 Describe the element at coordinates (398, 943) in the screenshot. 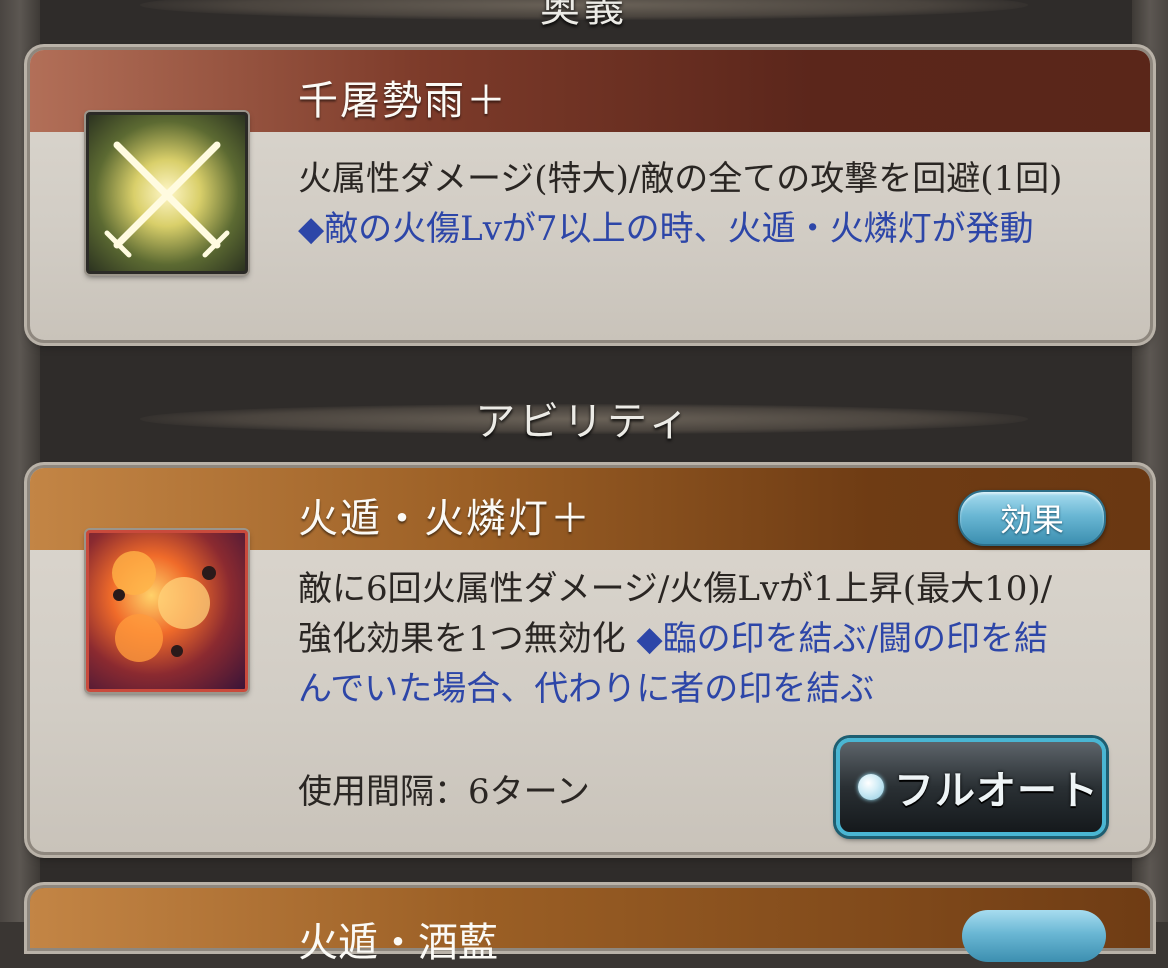

I see `next-ability-title: 火遁・酒藍` at that location.